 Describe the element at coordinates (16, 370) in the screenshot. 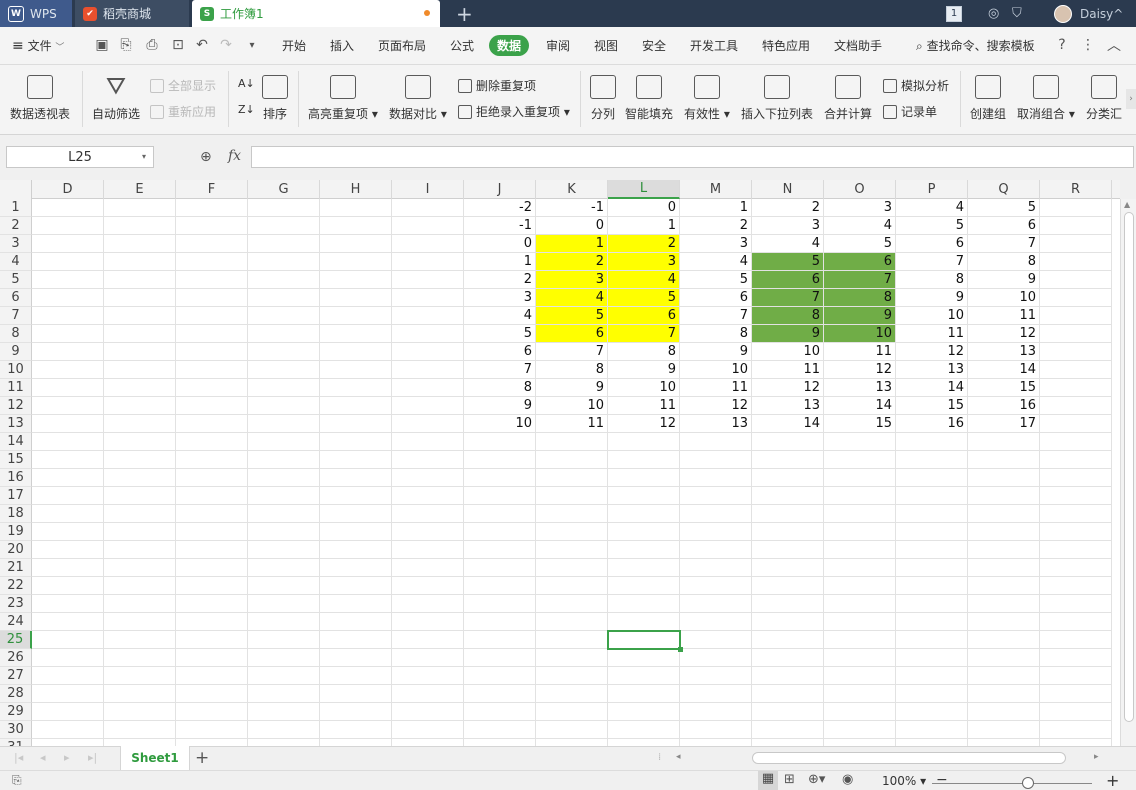

I see `row-header-10: 10` at that location.